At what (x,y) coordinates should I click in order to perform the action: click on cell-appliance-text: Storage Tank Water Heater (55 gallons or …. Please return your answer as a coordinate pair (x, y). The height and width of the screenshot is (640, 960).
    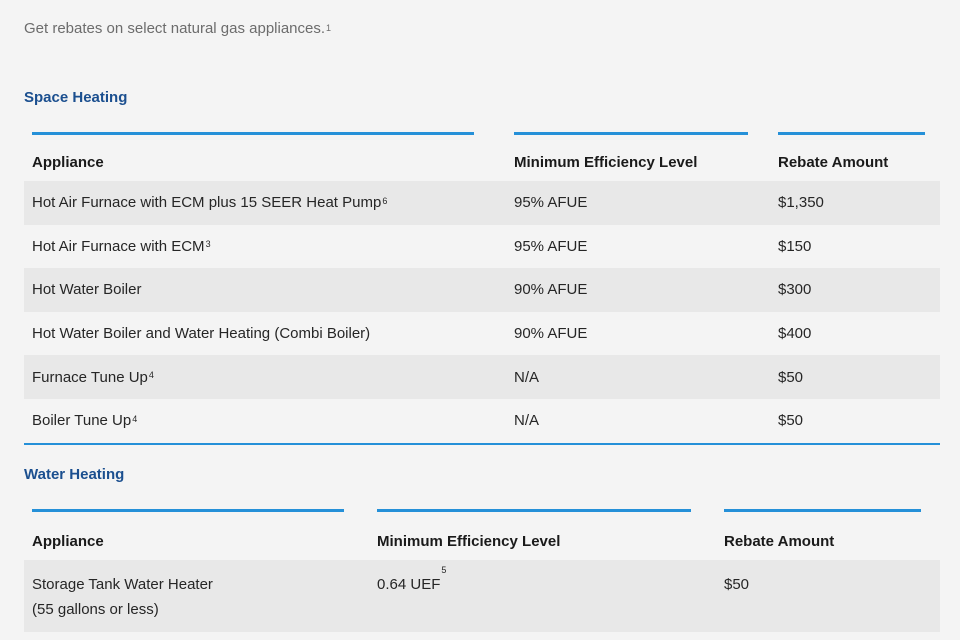
    Looking at the image, I should click on (122, 597).